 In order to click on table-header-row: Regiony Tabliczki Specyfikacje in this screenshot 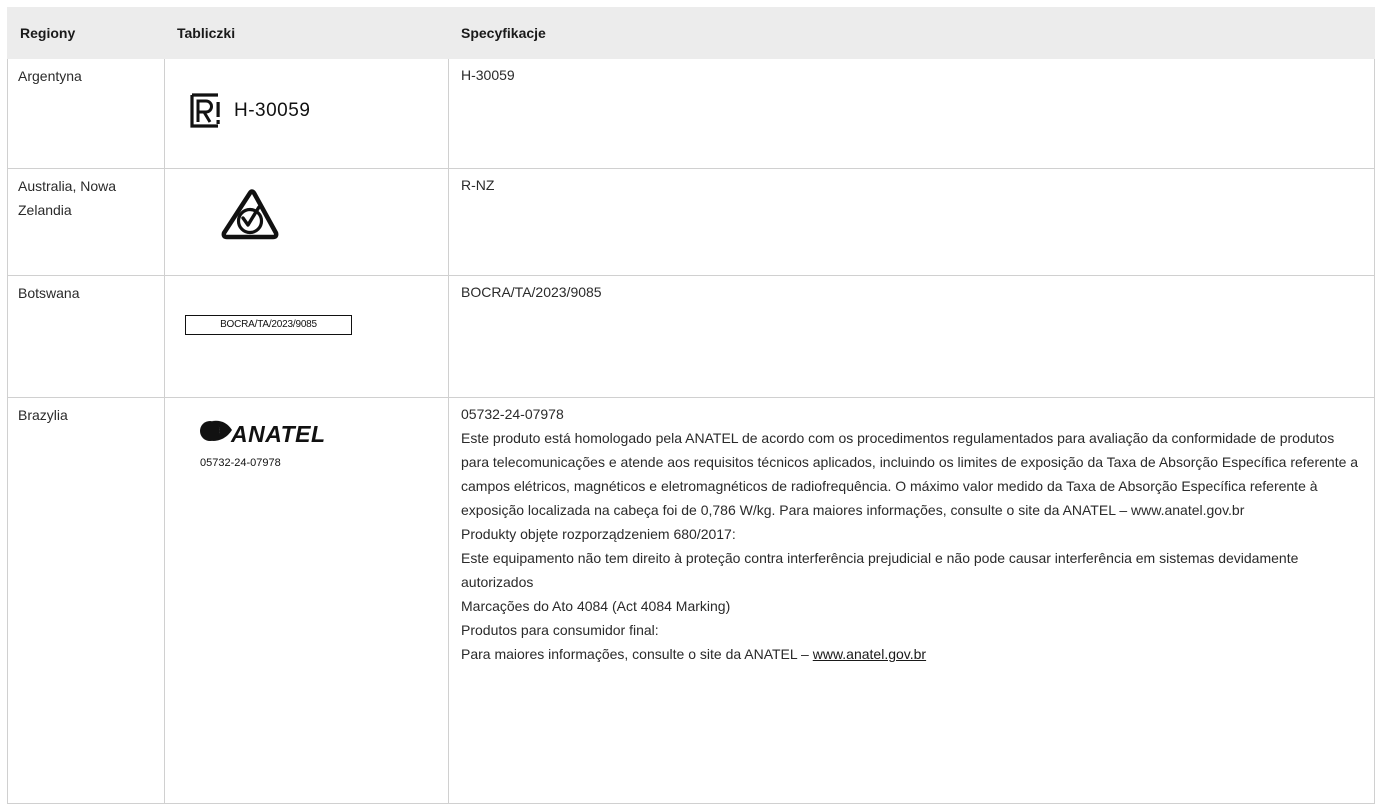, I will do `click(691, 33)`.